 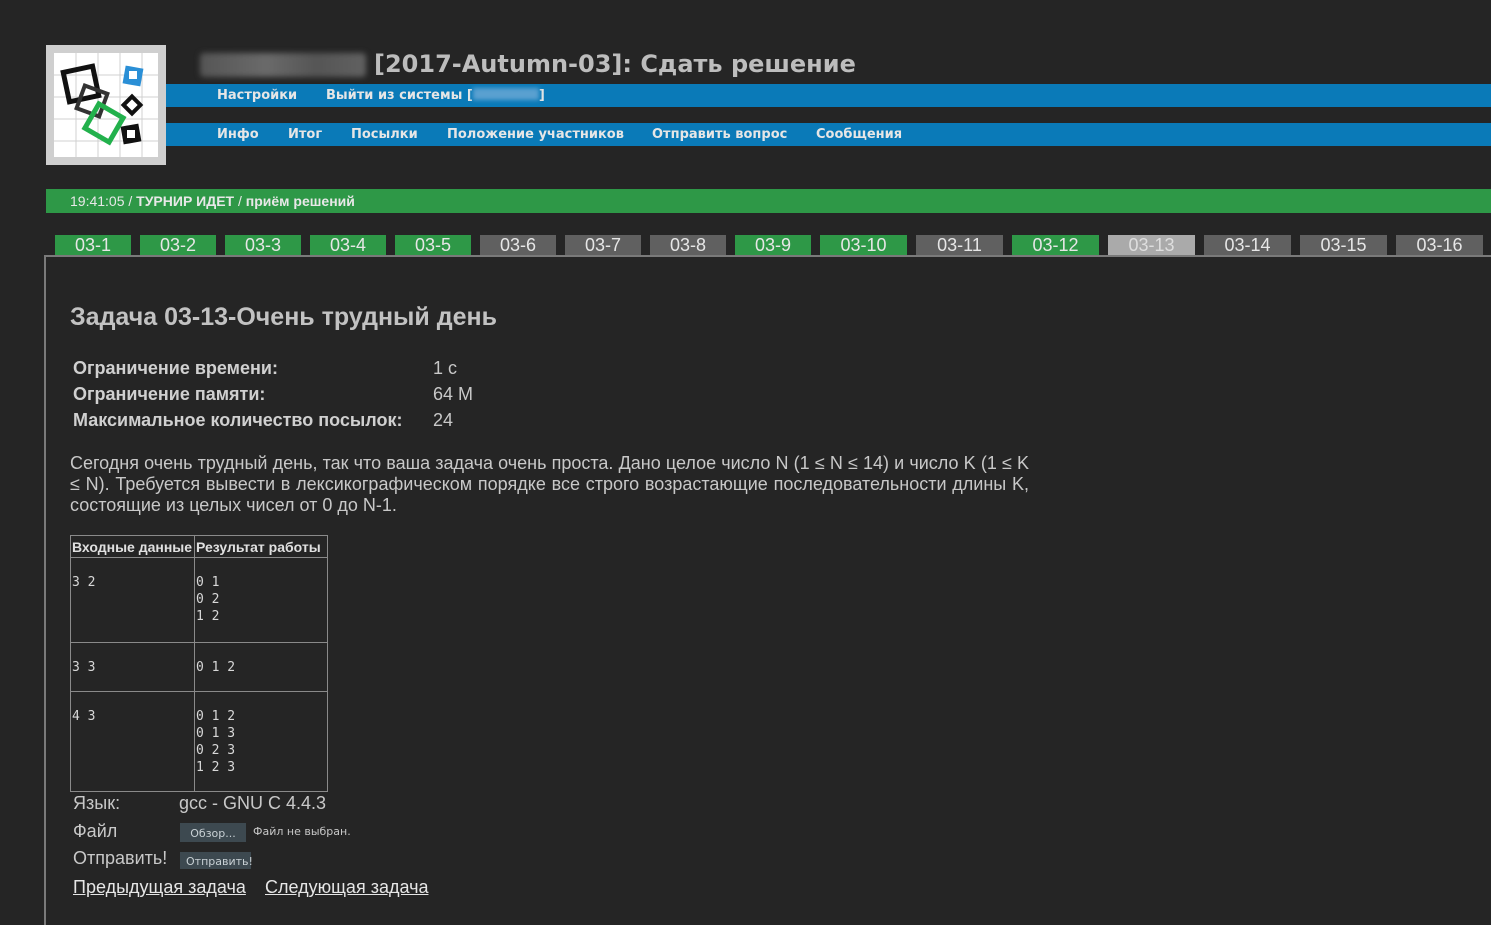 What do you see at coordinates (95, 831) in the screenshot?
I see `file-label: Файл` at bounding box center [95, 831].